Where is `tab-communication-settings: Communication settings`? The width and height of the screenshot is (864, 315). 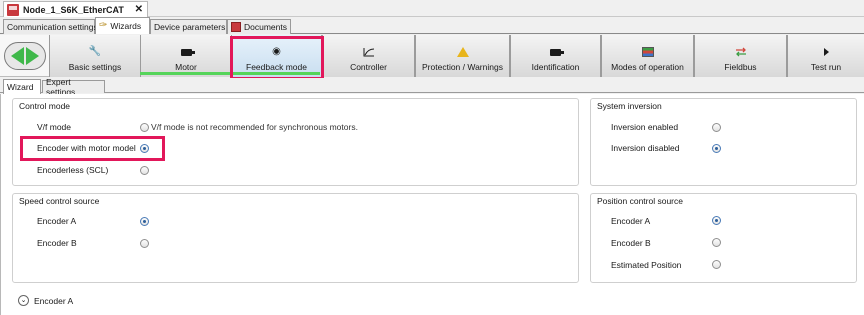 tab-communication-settings: Communication settings is located at coordinates (50, 26).